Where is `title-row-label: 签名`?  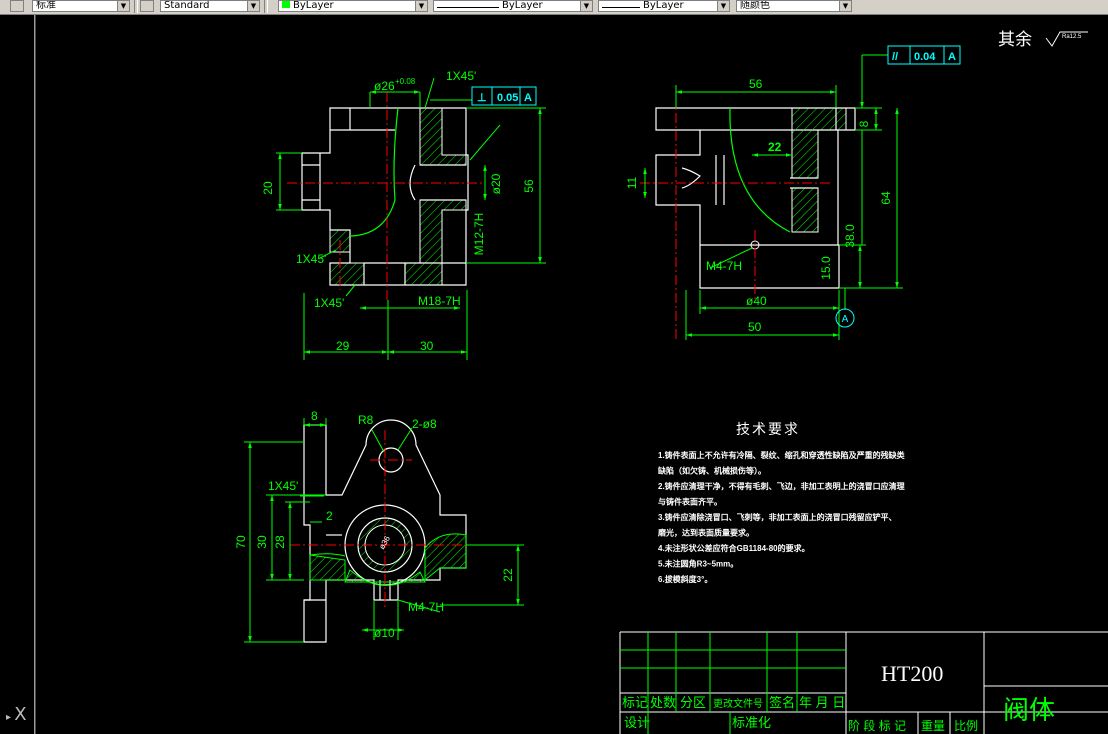
title-row-label: 签名 is located at coordinates (782, 702).